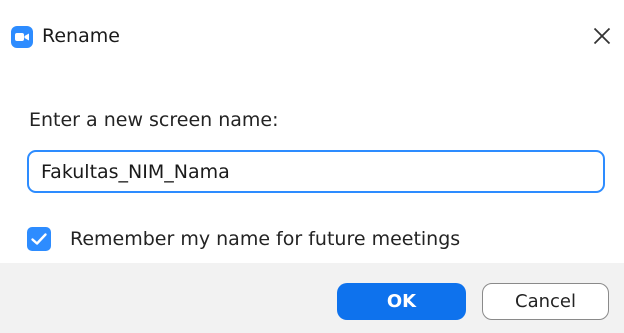 The height and width of the screenshot is (333, 624). What do you see at coordinates (154, 120) in the screenshot?
I see `screen-name-label: Enter a new screen name:` at bounding box center [154, 120].